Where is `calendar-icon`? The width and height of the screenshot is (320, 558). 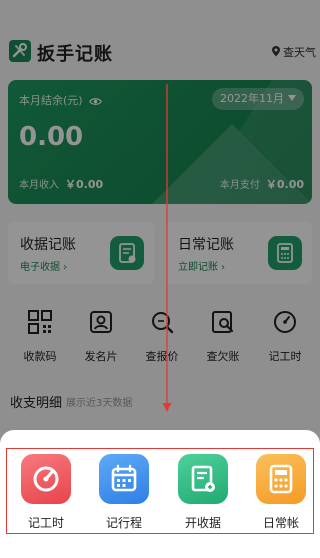 calendar-icon is located at coordinates (124, 479).